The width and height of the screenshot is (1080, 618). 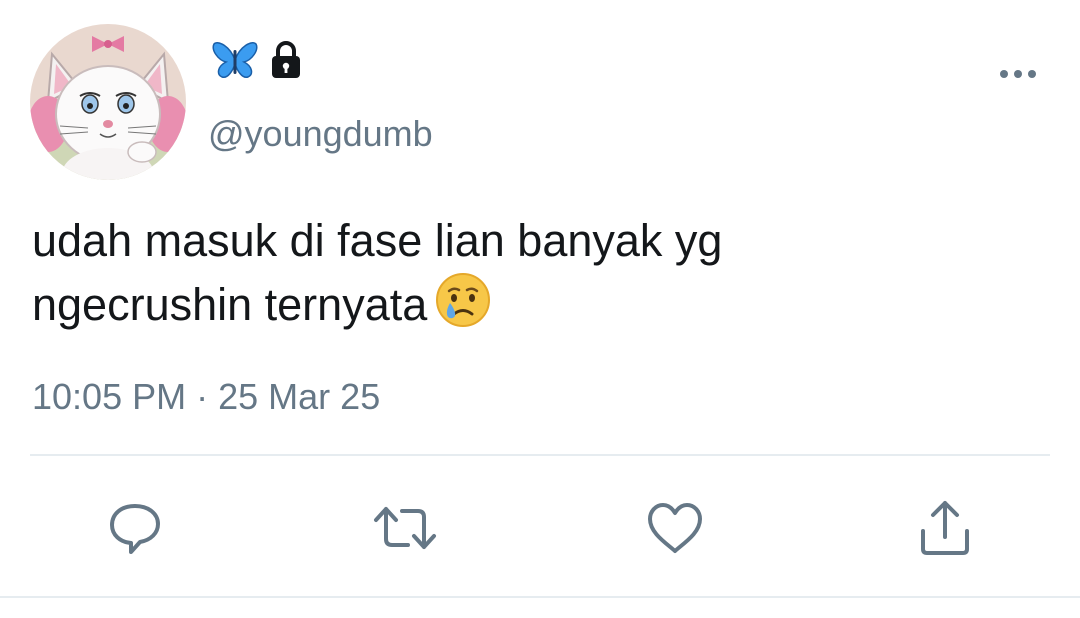 What do you see at coordinates (108, 102) in the screenshot?
I see `avatar` at bounding box center [108, 102].